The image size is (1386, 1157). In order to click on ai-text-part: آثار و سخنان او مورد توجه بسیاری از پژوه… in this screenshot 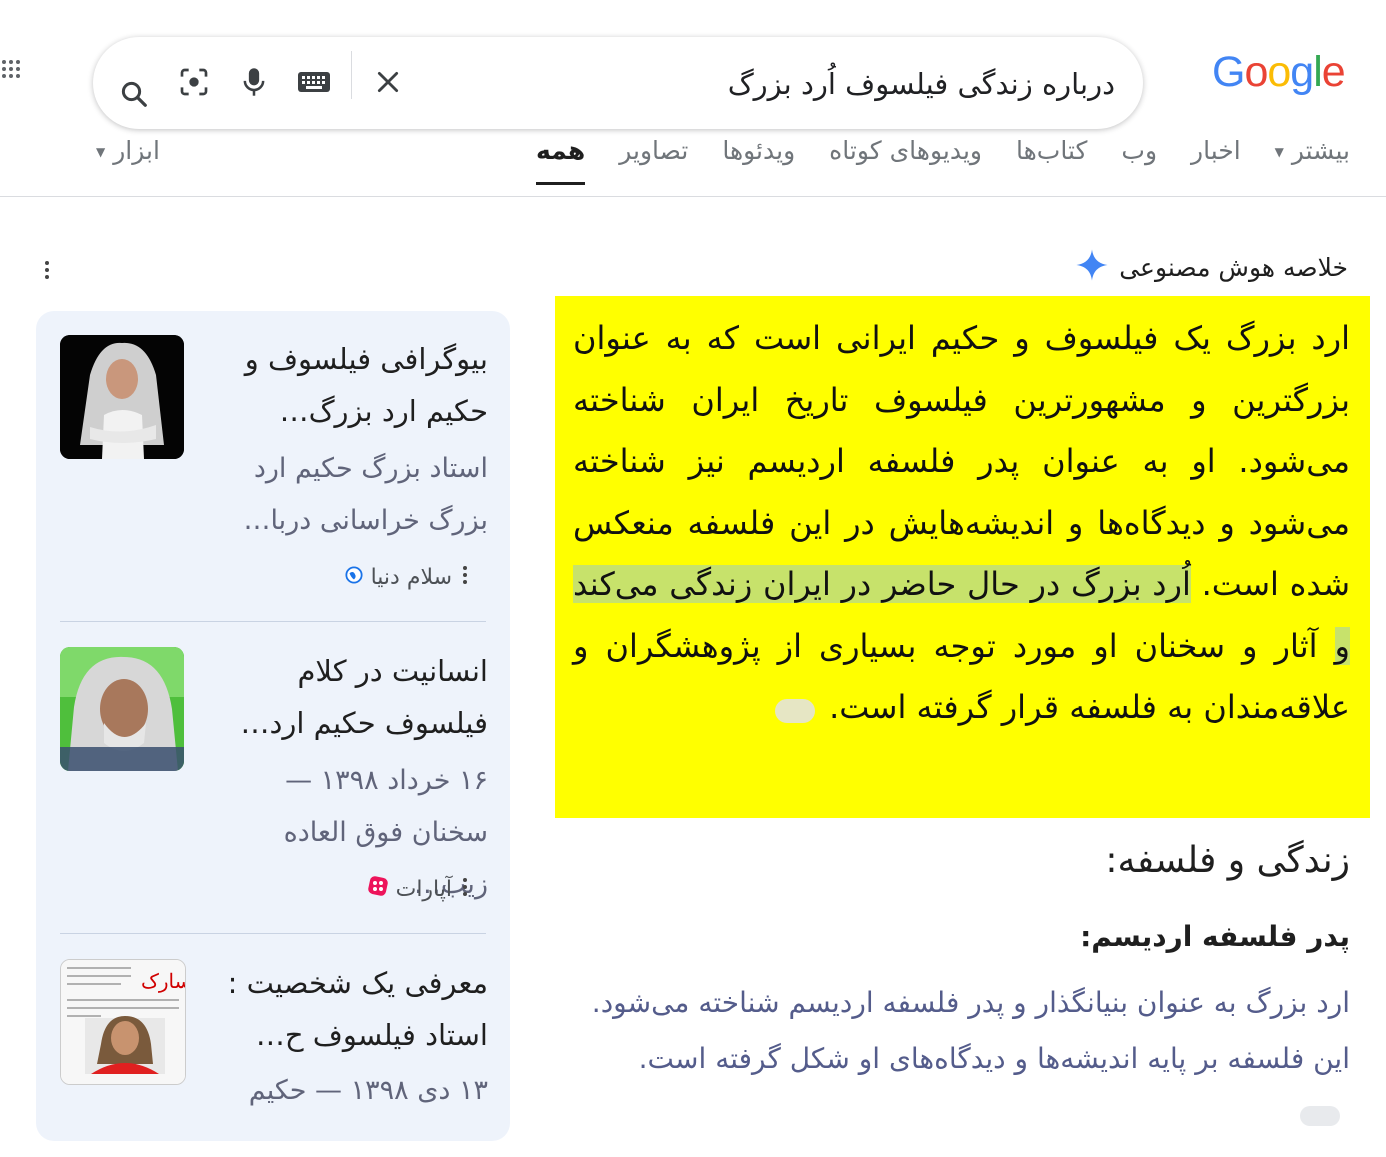, I will do `click(961, 676)`.